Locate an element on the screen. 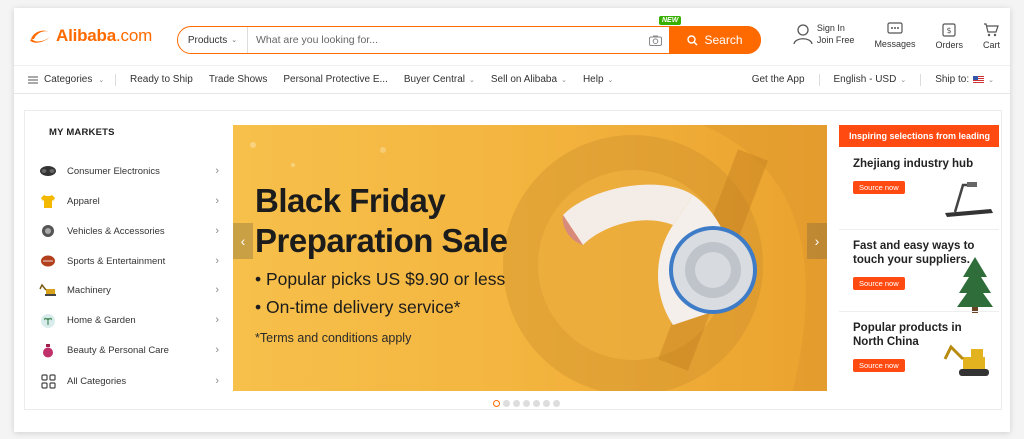 The image size is (1024, 439). categories-menu: Categories ⌄ is located at coordinates (61, 79).